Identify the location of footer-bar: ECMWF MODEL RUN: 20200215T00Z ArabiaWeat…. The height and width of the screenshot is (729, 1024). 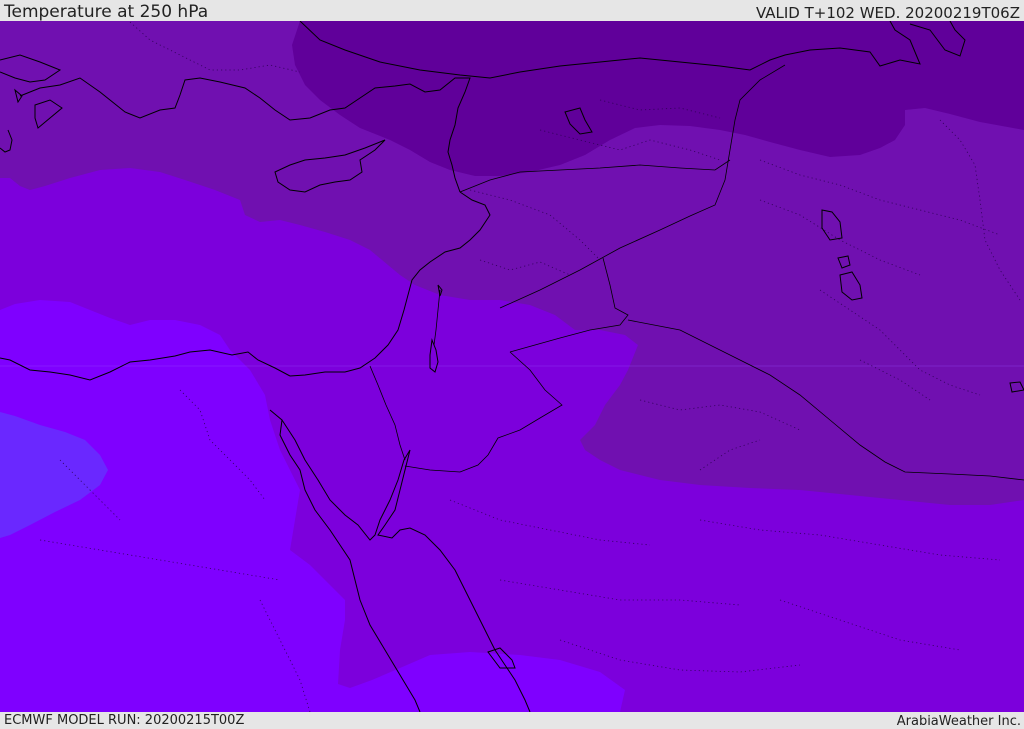
(512, 720).